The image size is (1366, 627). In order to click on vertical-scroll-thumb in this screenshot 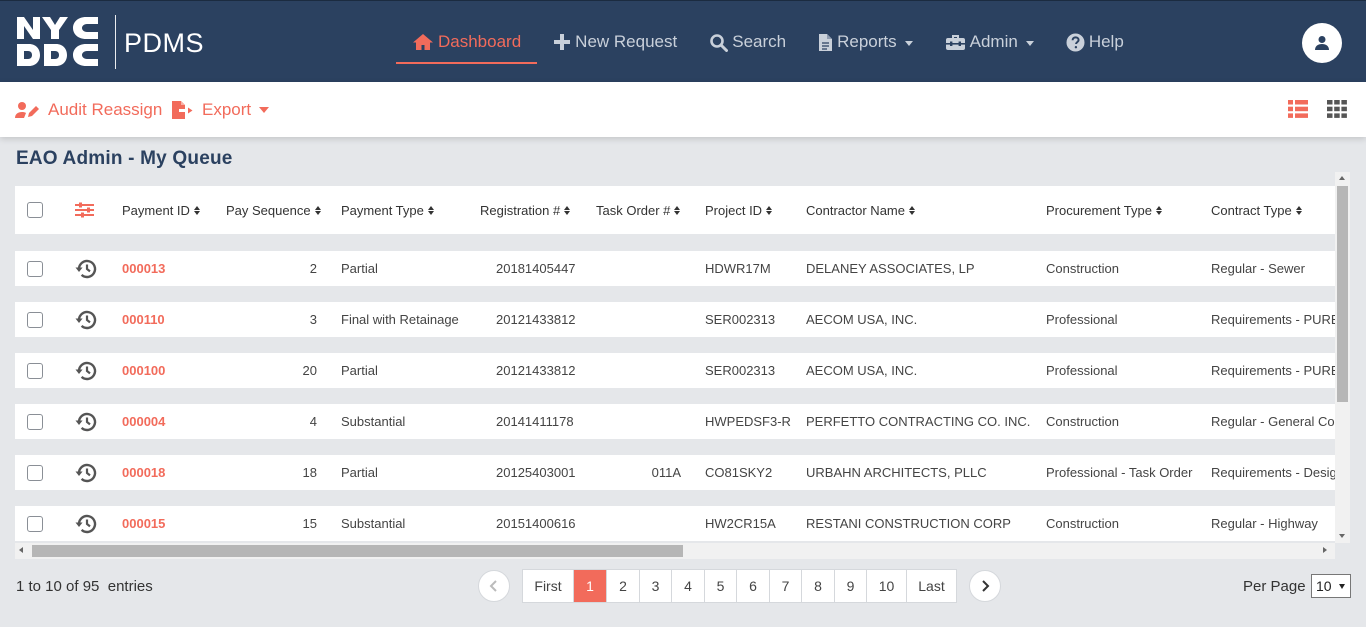, I will do `click(1342, 294)`.